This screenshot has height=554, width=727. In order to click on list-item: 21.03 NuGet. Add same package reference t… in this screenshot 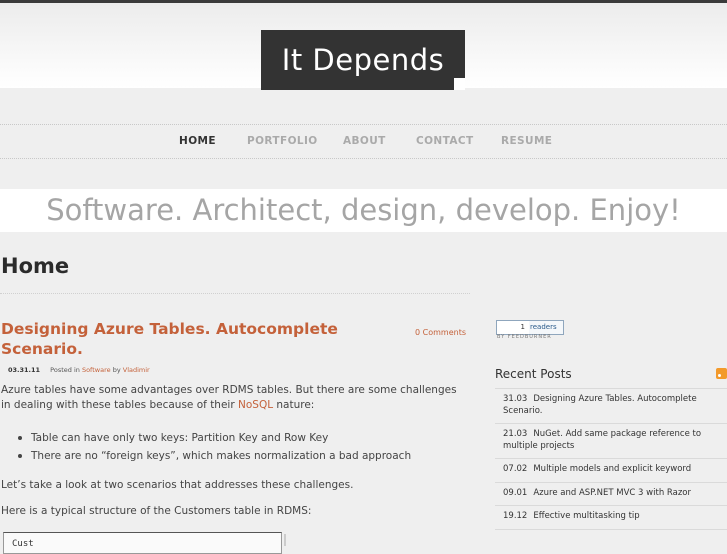, I will do `click(611, 440)`.